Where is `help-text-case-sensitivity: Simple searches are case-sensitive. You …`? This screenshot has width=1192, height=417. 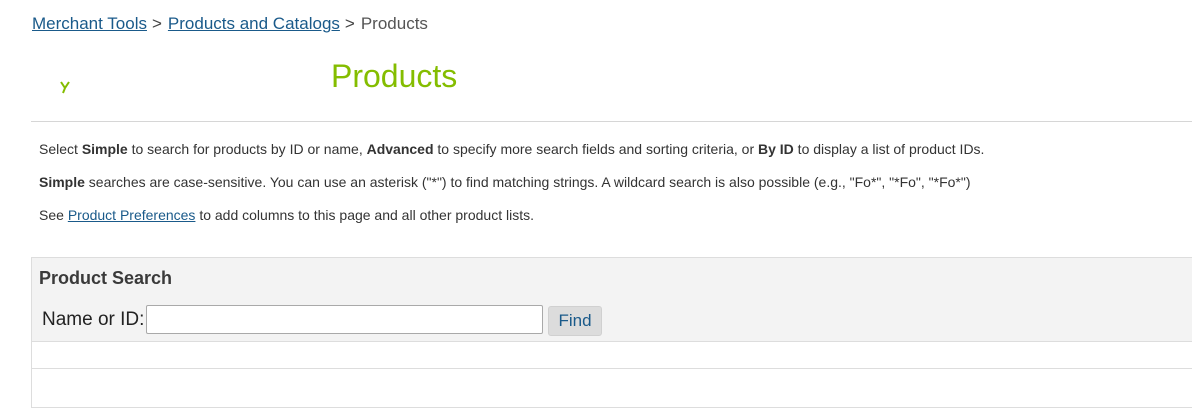
help-text-case-sensitivity: Simple searches are case-sensitive. You … is located at coordinates (505, 182).